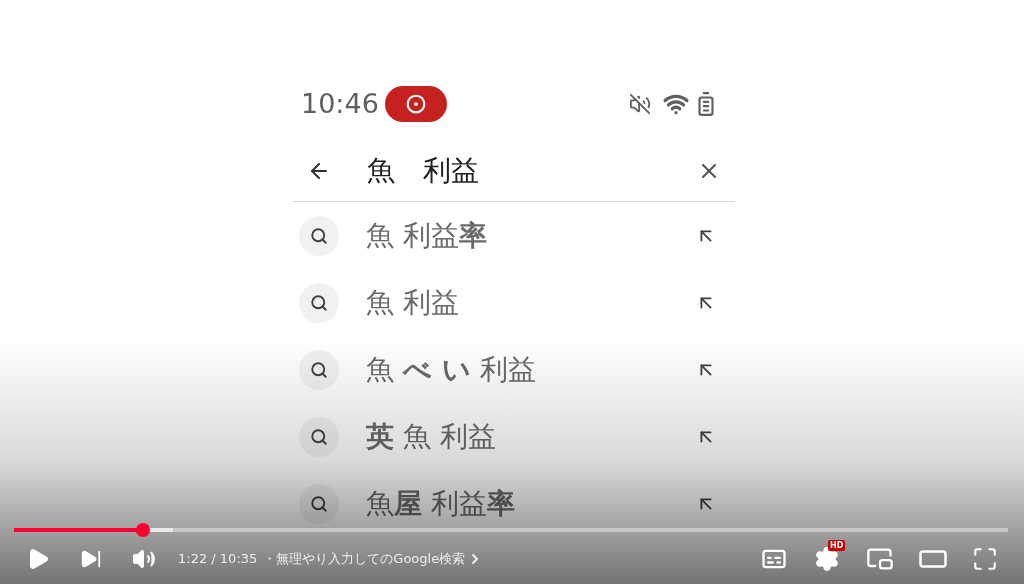  I want to click on progress-handle, so click(143, 530).